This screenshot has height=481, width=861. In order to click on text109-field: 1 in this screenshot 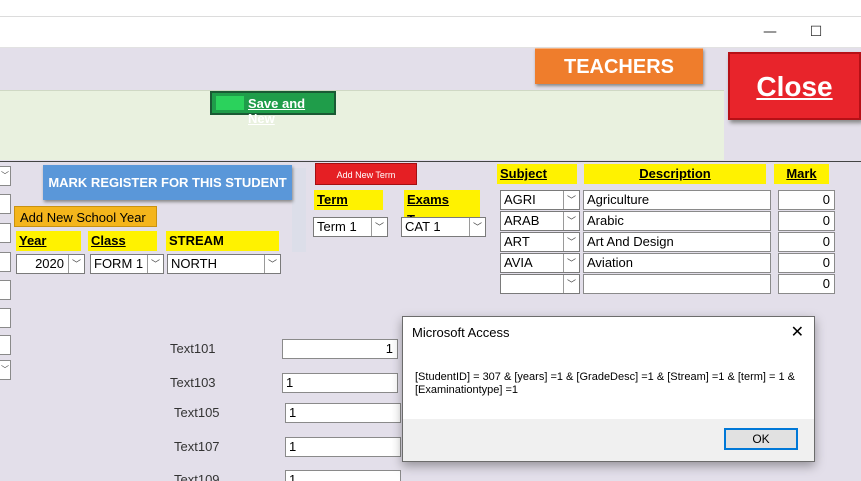, I will do `click(343, 475)`.